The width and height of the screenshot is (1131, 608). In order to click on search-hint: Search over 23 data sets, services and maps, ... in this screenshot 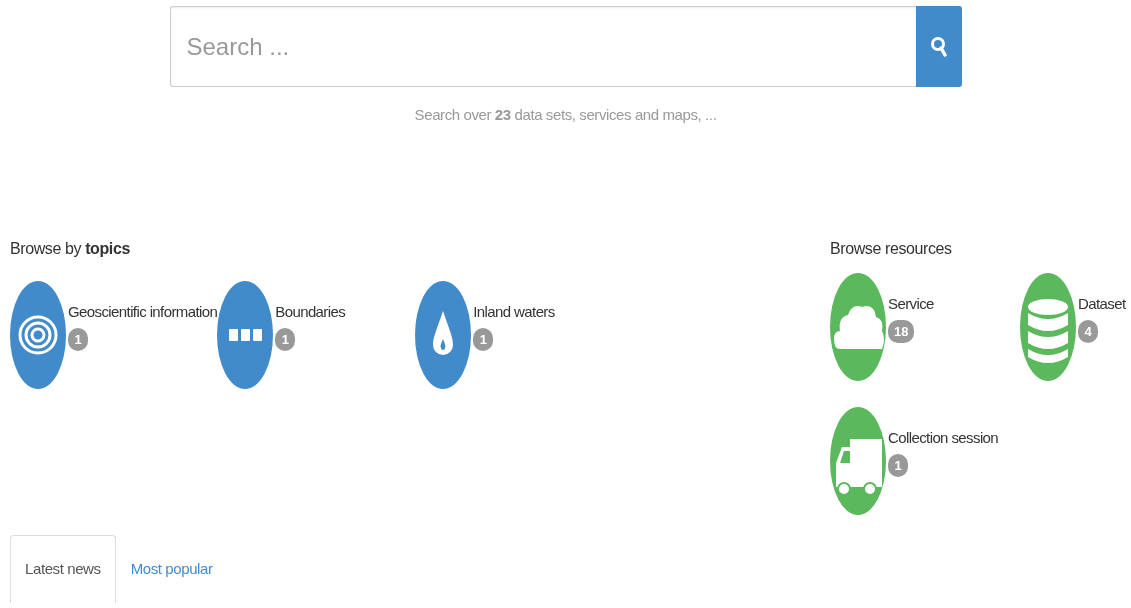, I will do `click(565, 114)`.